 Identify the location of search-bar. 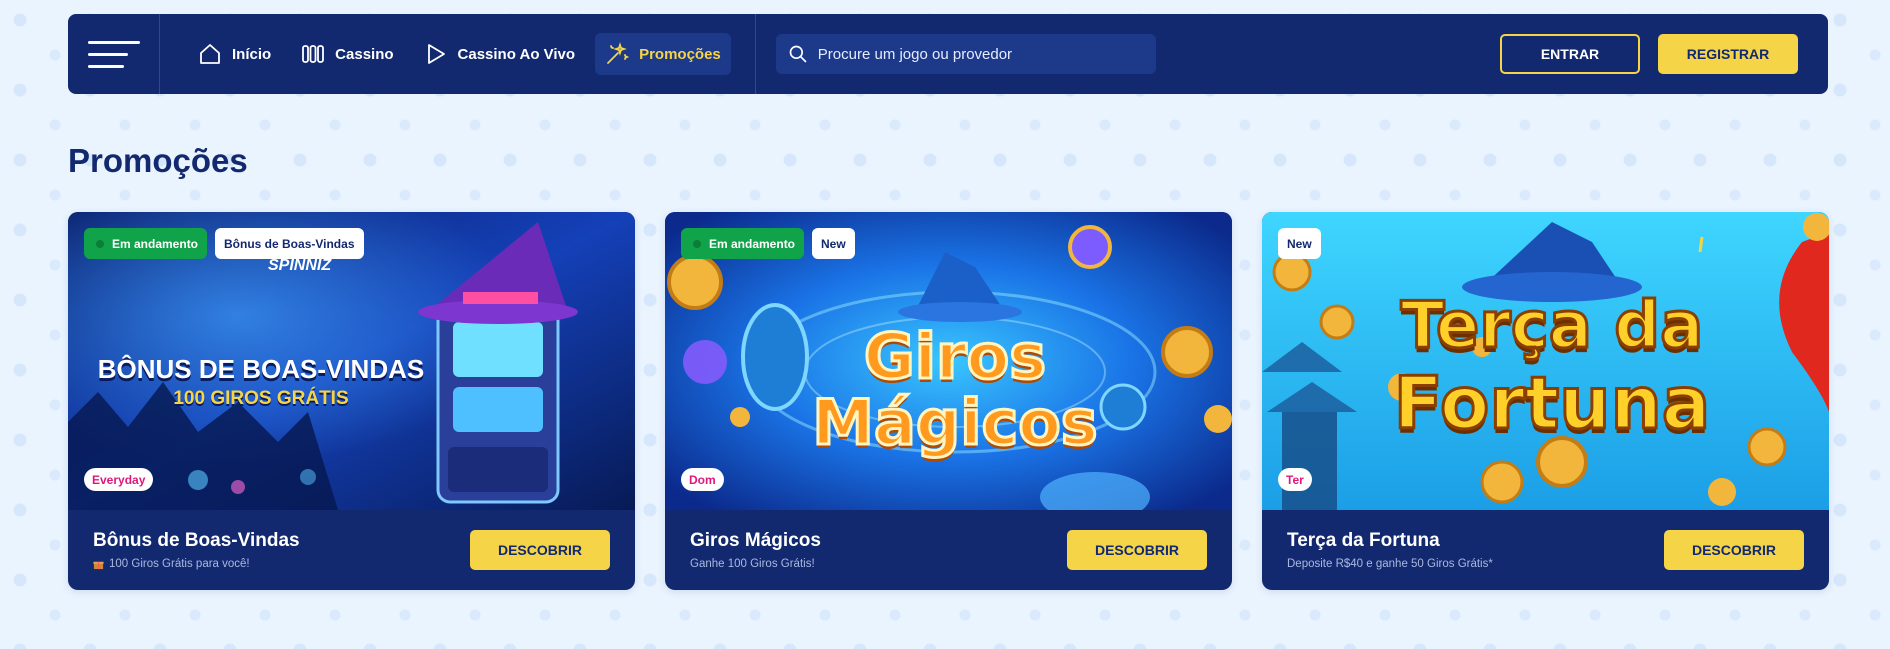
(965, 54).